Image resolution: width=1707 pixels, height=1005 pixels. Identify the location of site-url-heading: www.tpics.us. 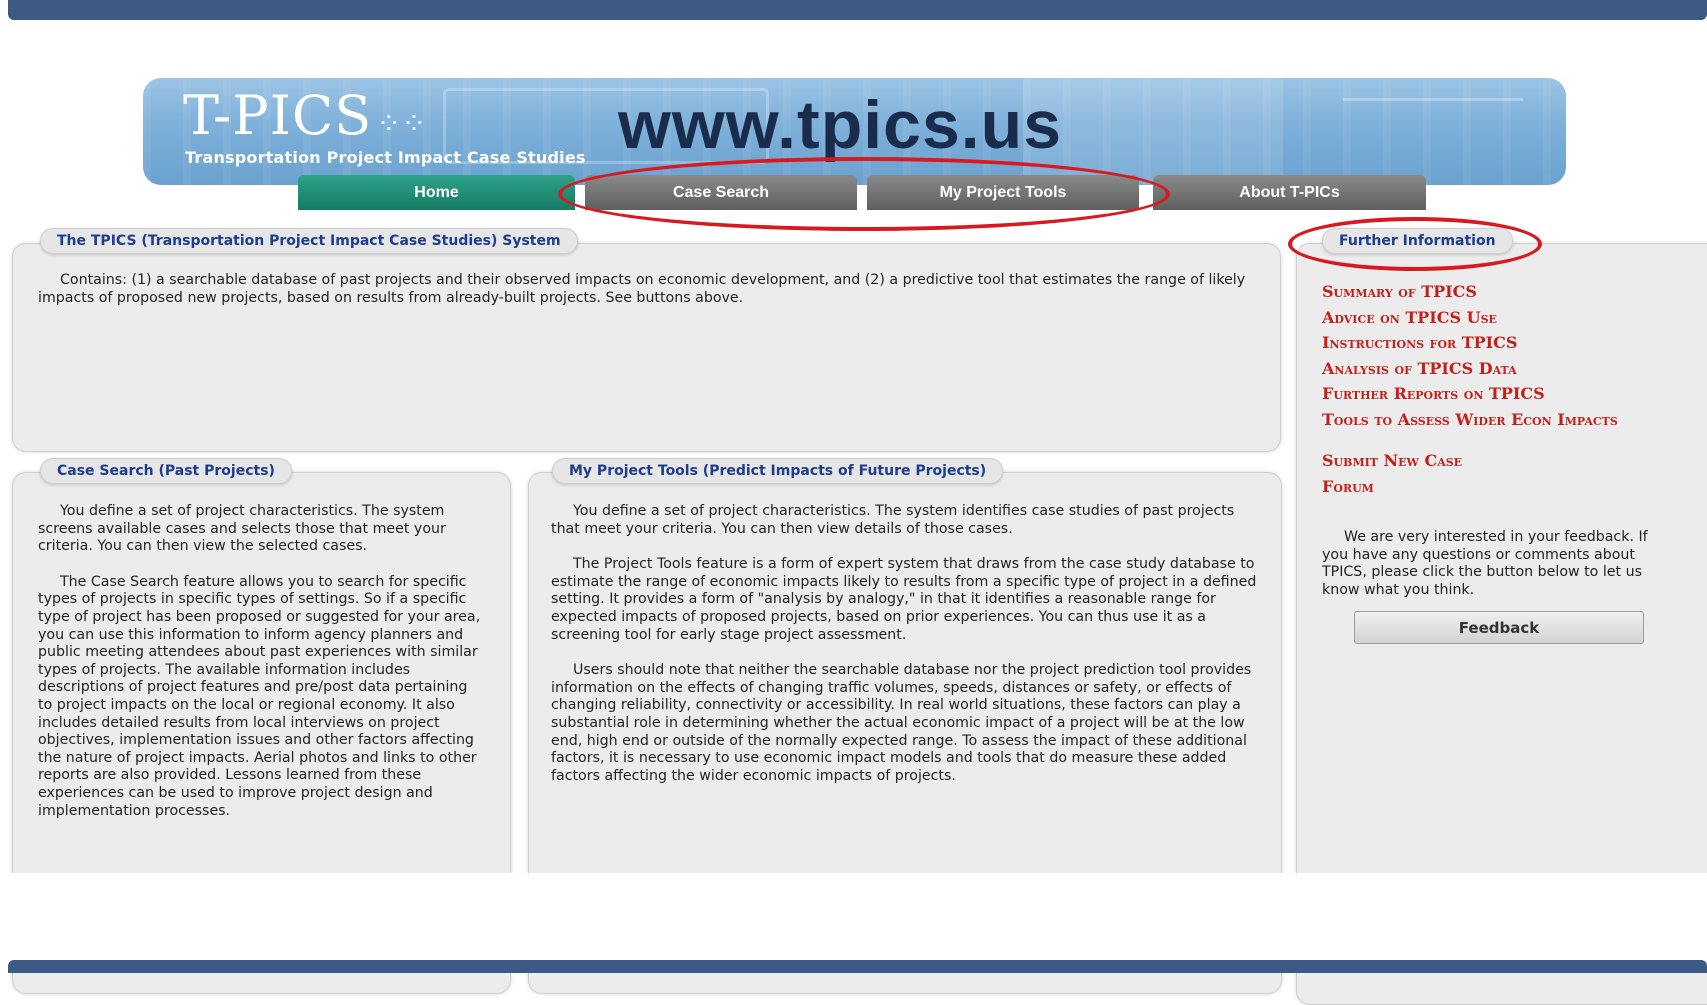
(840, 125).